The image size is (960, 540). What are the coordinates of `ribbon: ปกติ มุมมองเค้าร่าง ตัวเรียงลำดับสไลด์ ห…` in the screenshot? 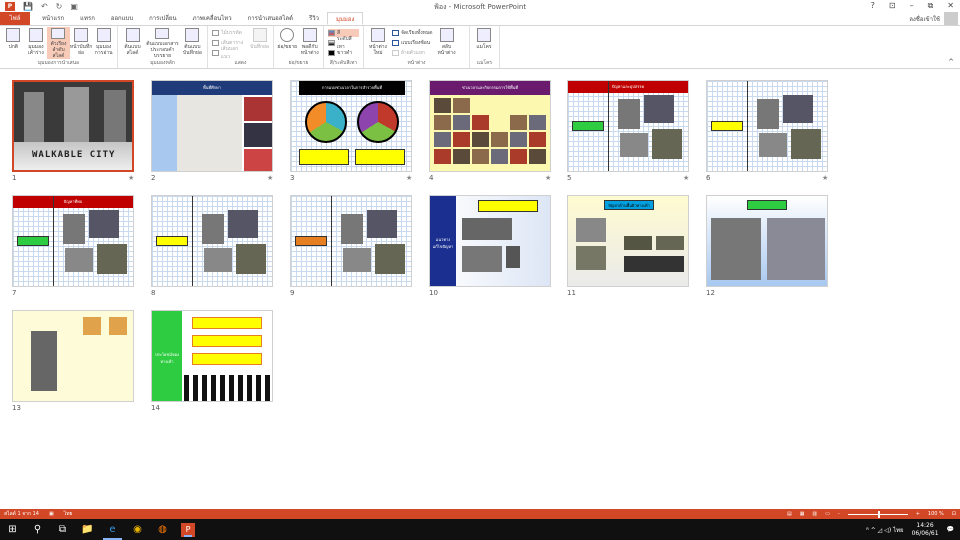 It's located at (480, 47).